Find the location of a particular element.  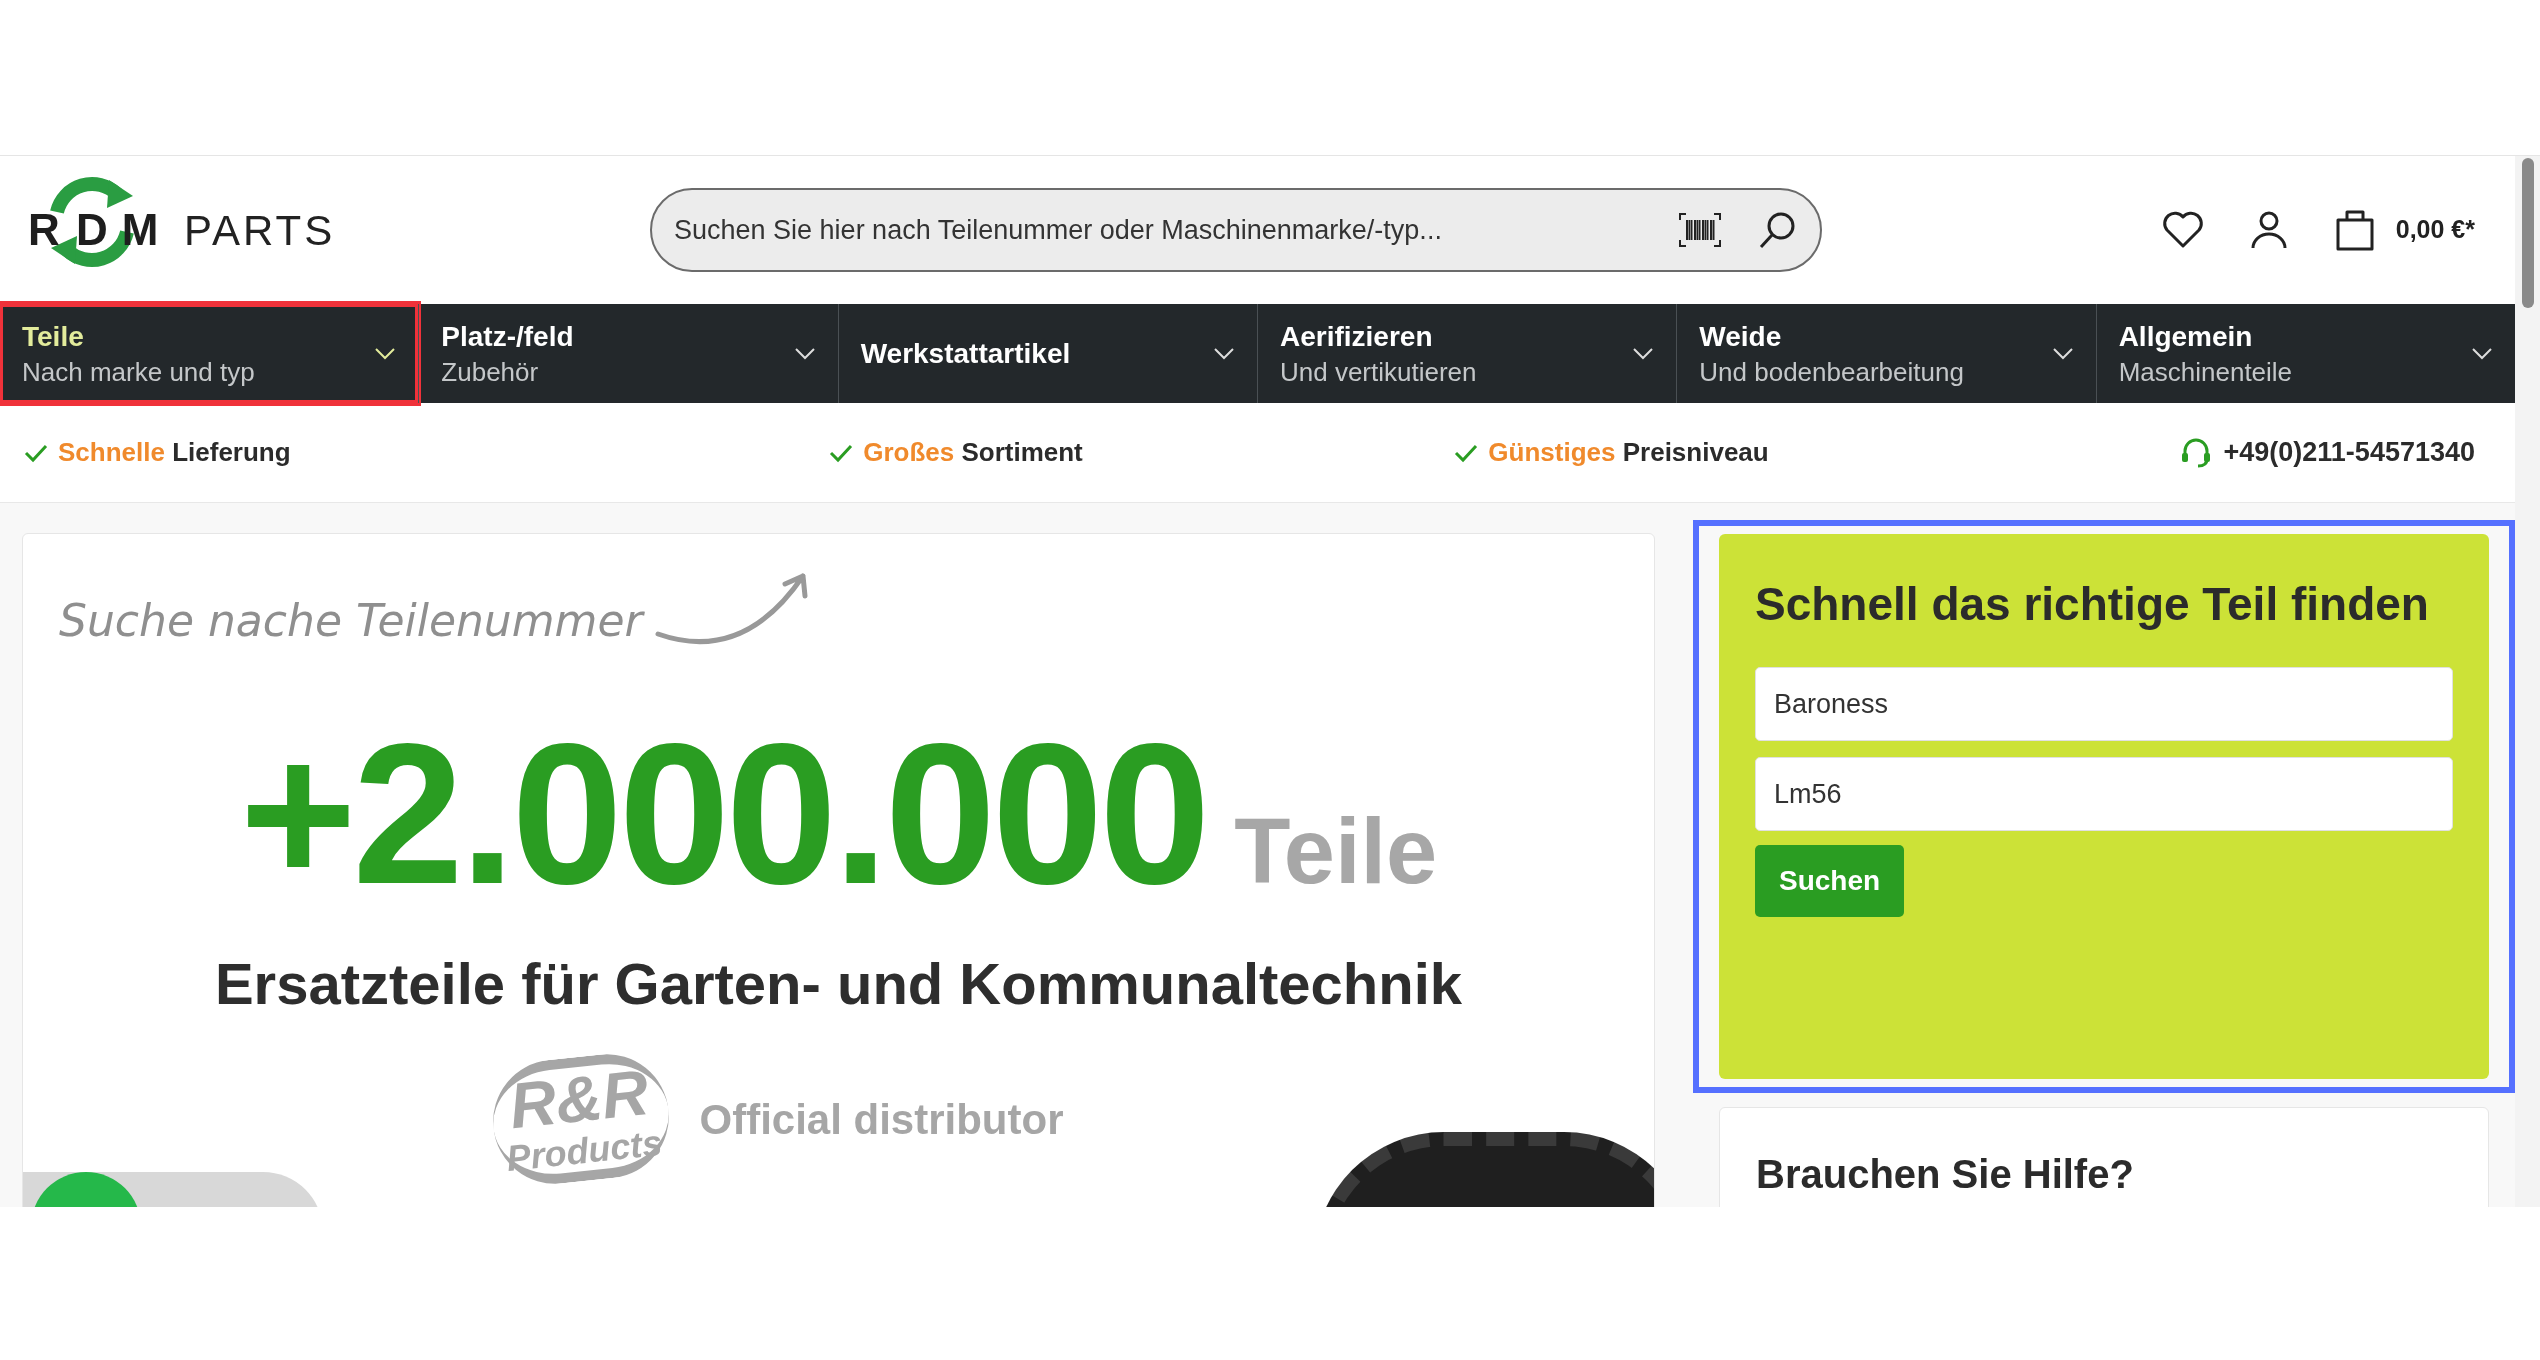

heart-icon is located at coordinates (2182, 230).